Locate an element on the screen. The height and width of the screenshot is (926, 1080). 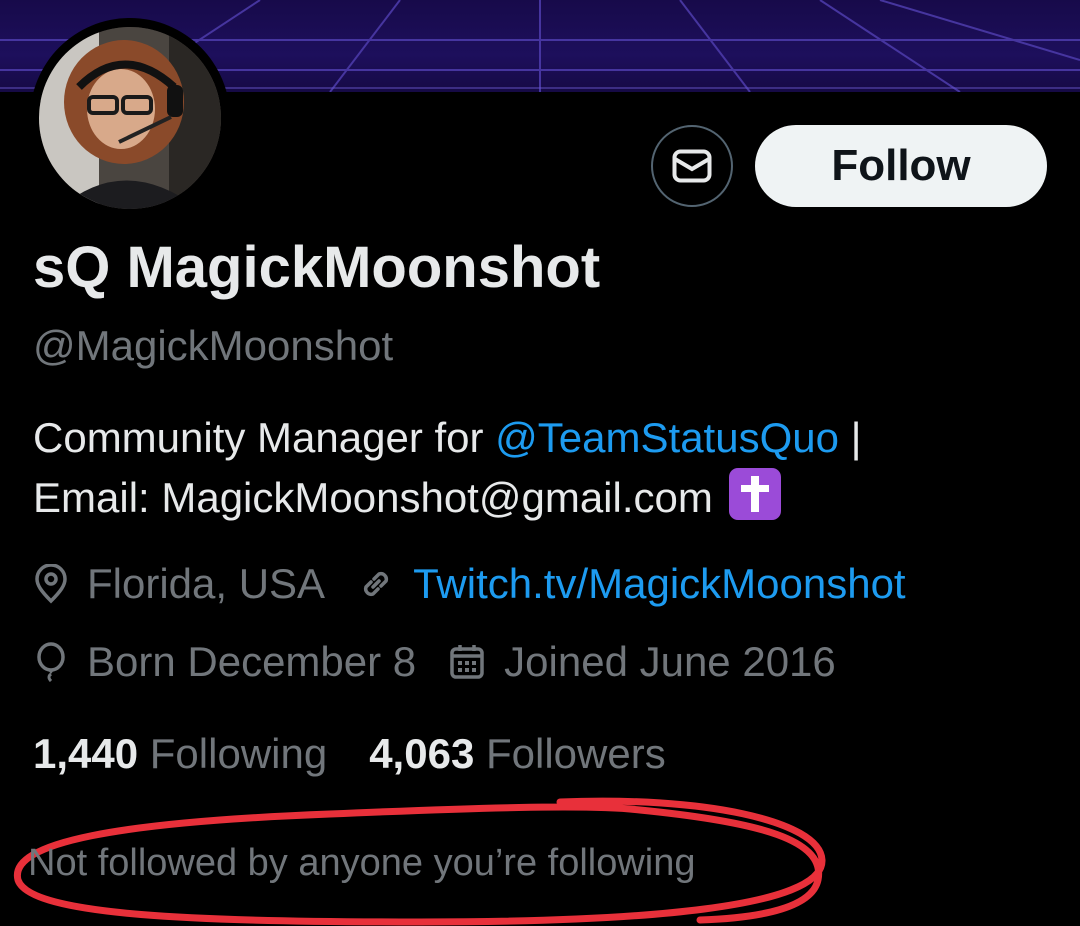
following-count: 1,440 is located at coordinates (86, 753).